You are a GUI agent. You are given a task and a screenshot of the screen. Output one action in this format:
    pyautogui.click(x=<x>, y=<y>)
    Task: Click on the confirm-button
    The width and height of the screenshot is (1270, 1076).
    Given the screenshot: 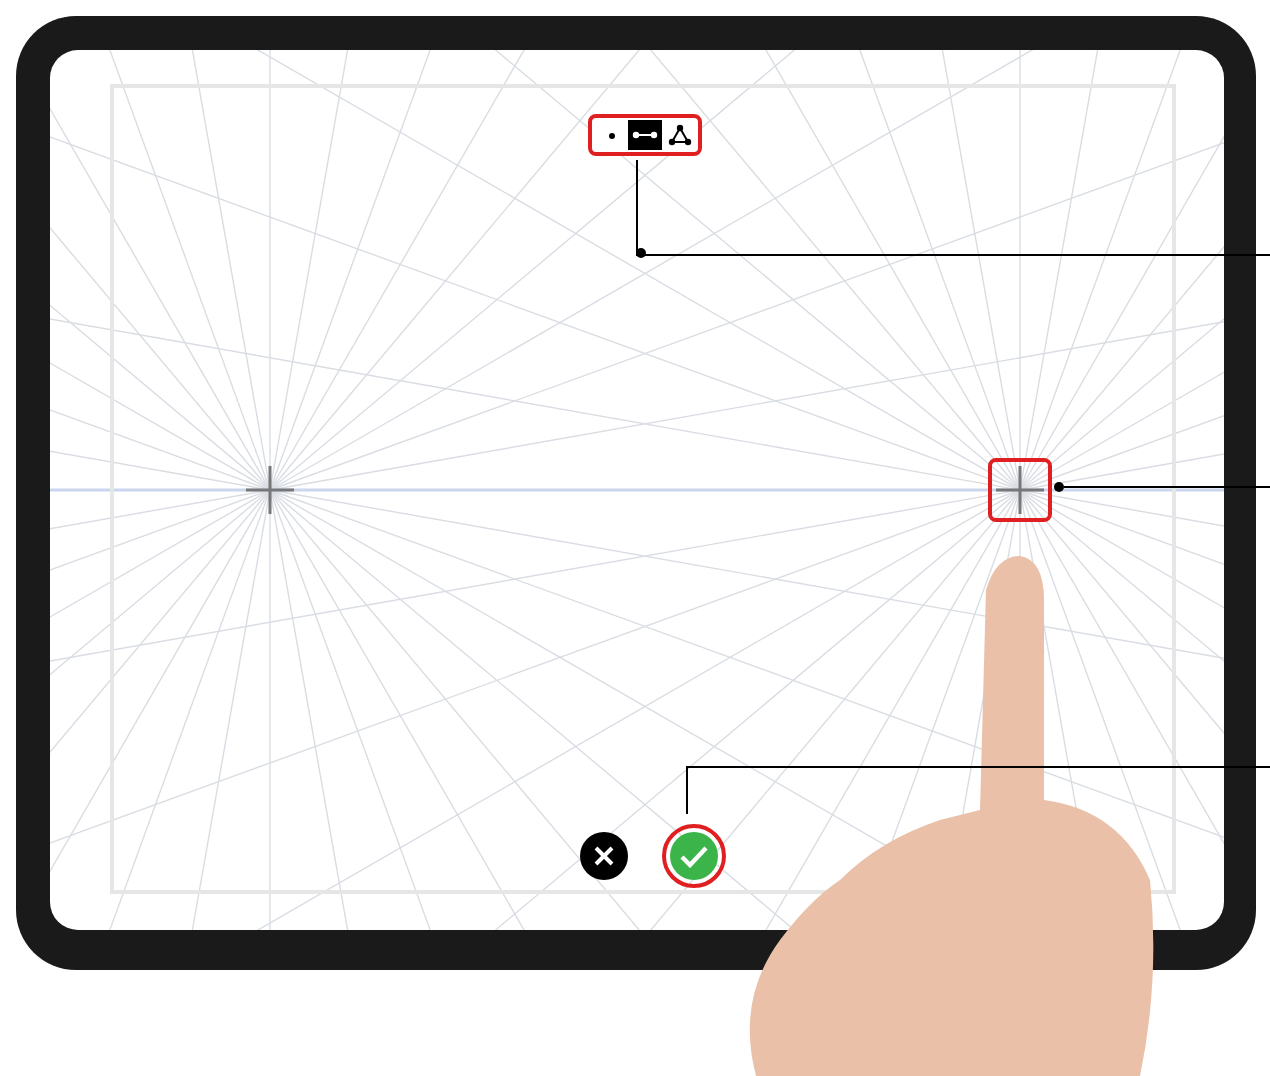 What is the action you would take?
    pyautogui.click(x=694, y=856)
    